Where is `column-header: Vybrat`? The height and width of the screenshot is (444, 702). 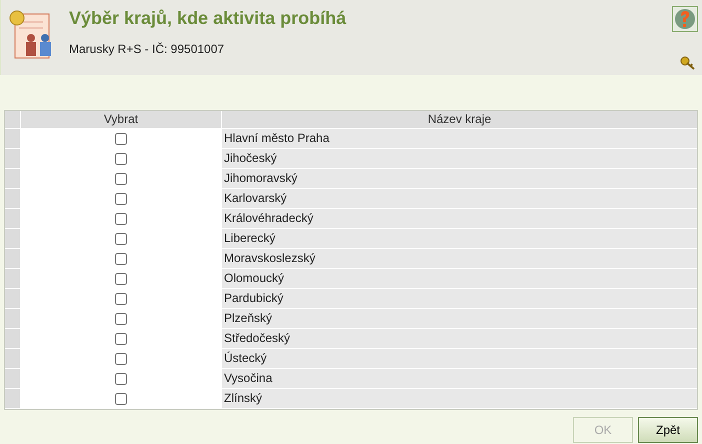
column-header: Vybrat is located at coordinates (121, 119).